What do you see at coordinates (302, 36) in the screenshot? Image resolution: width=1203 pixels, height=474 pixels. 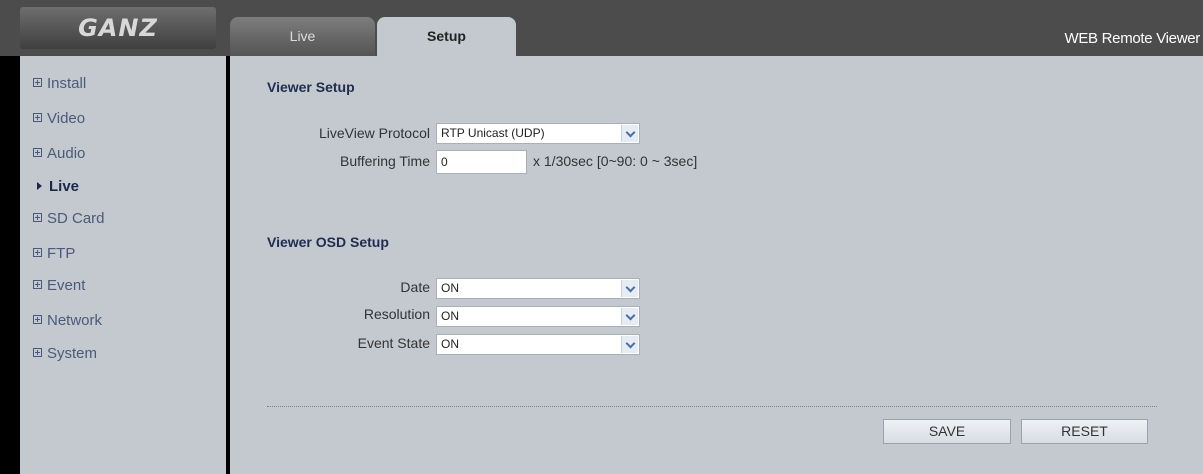 I see `tab-live: Live` at bounding box center [302, 36].